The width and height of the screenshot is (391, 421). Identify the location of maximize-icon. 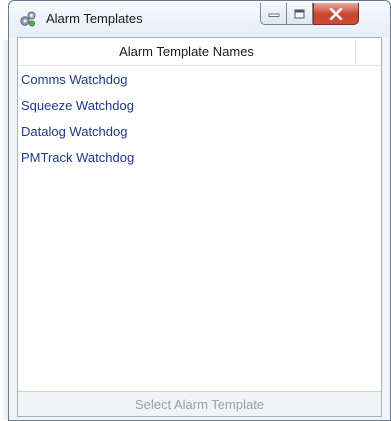
(299, 13).